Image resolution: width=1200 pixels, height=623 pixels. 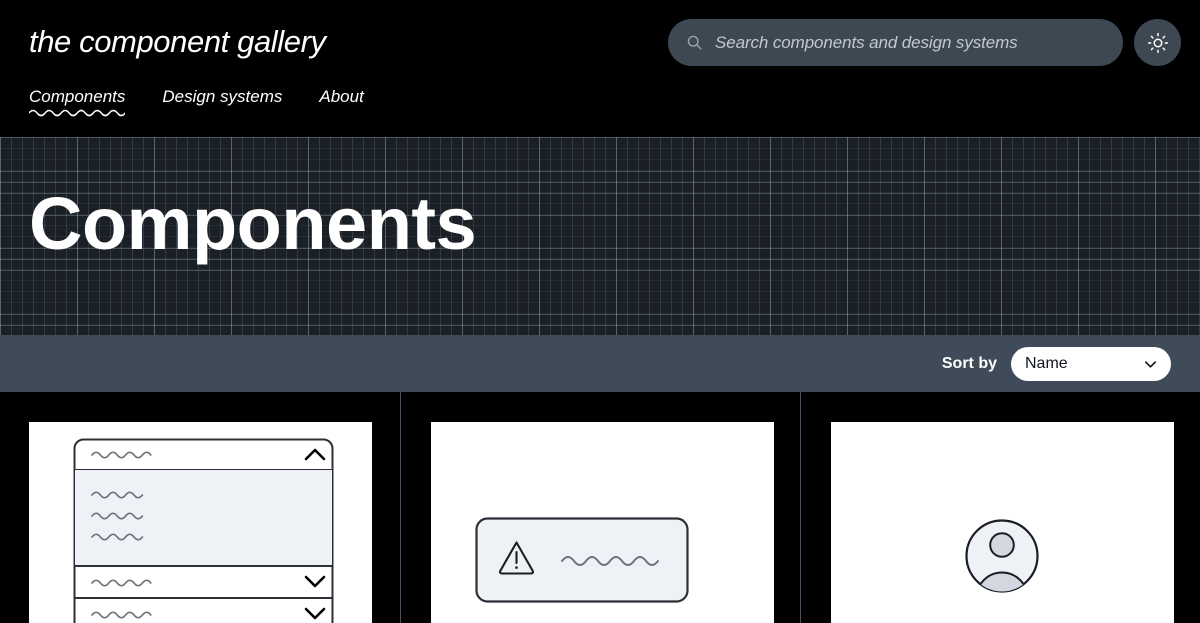 I want to click on nav-item-label: Design systems, so click(x=222, y=96).